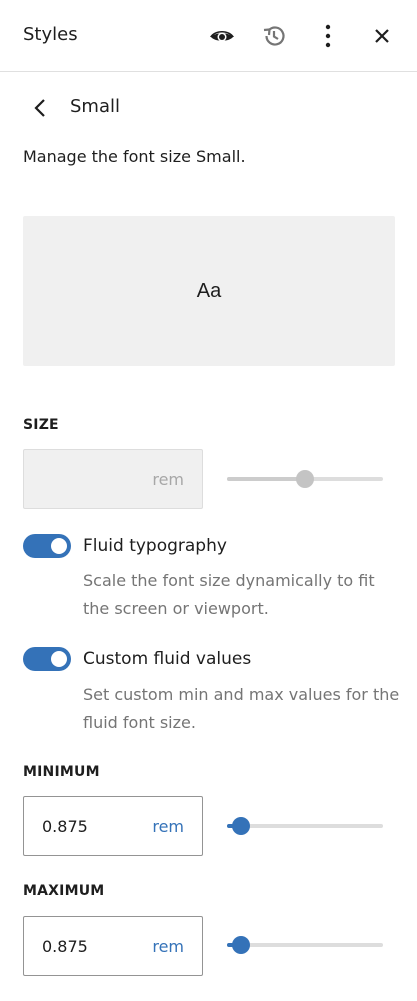  I want to click on description: Manage the font size Small., so click(134, 156).